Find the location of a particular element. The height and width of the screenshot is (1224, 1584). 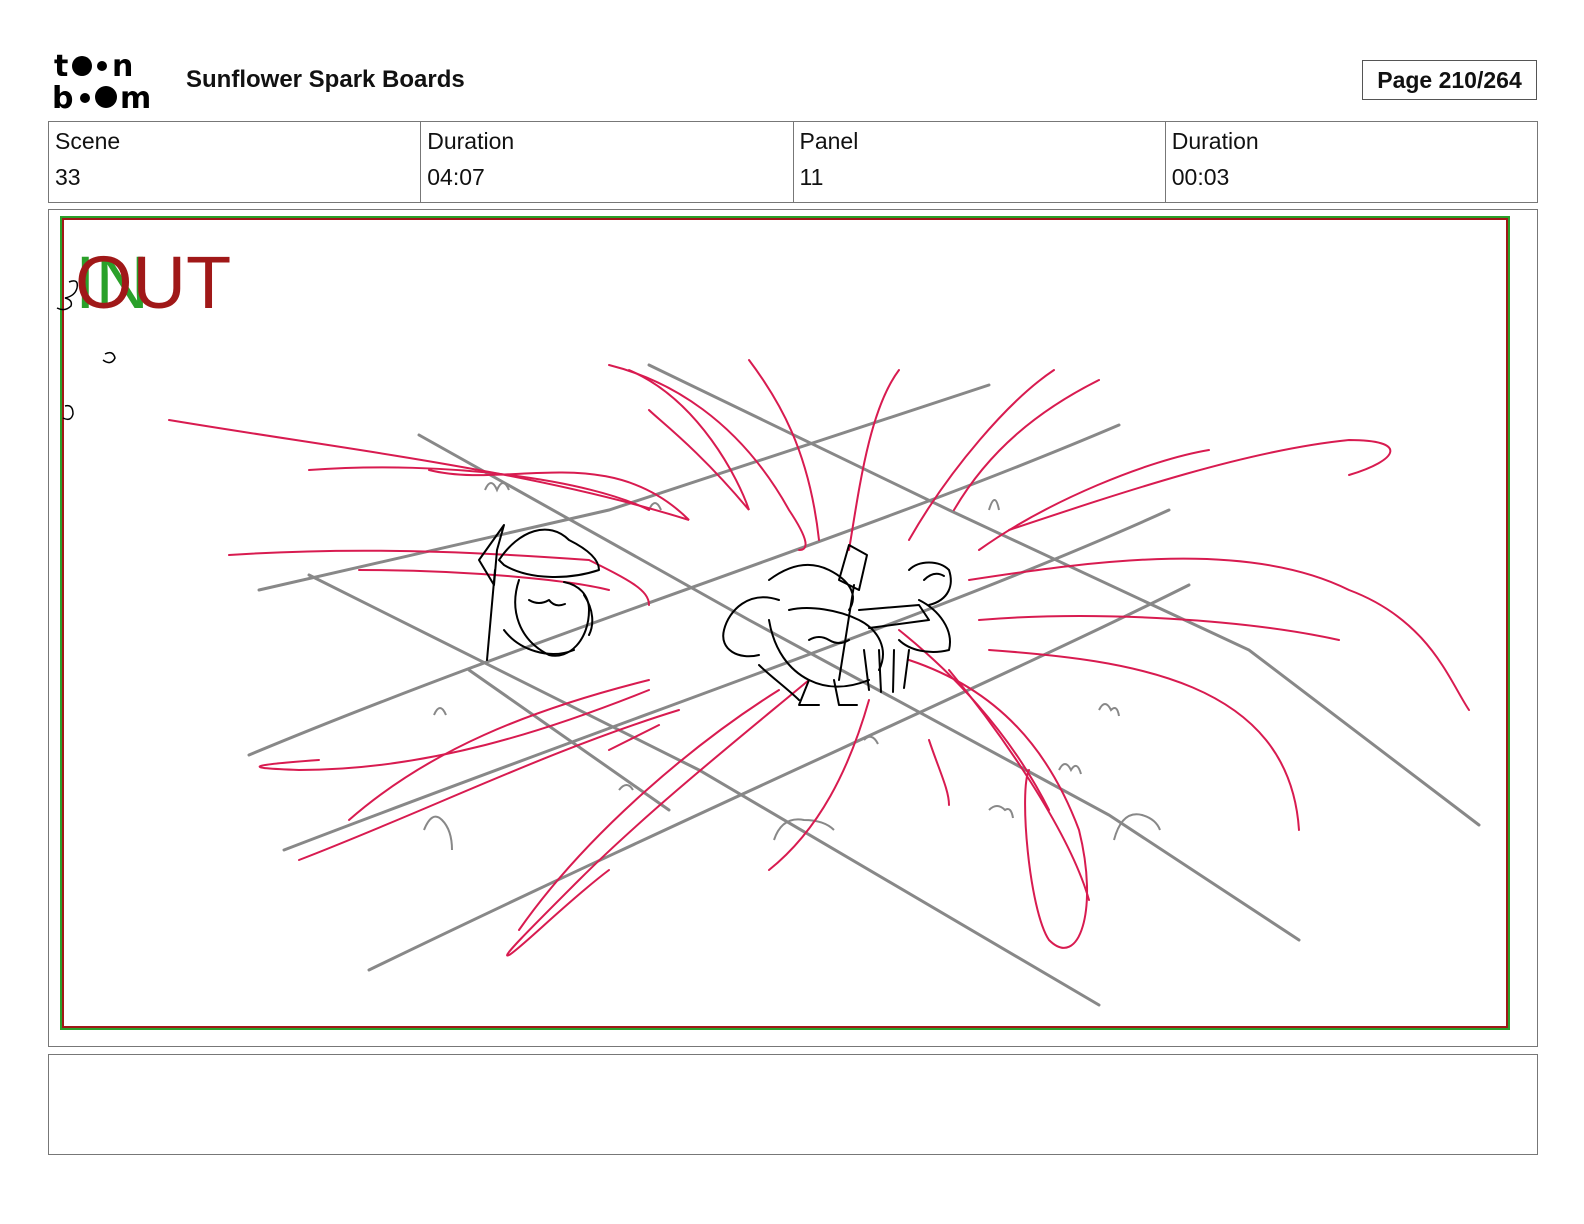

toonboom-logo: t n b m is located at coordinates (108, 82).